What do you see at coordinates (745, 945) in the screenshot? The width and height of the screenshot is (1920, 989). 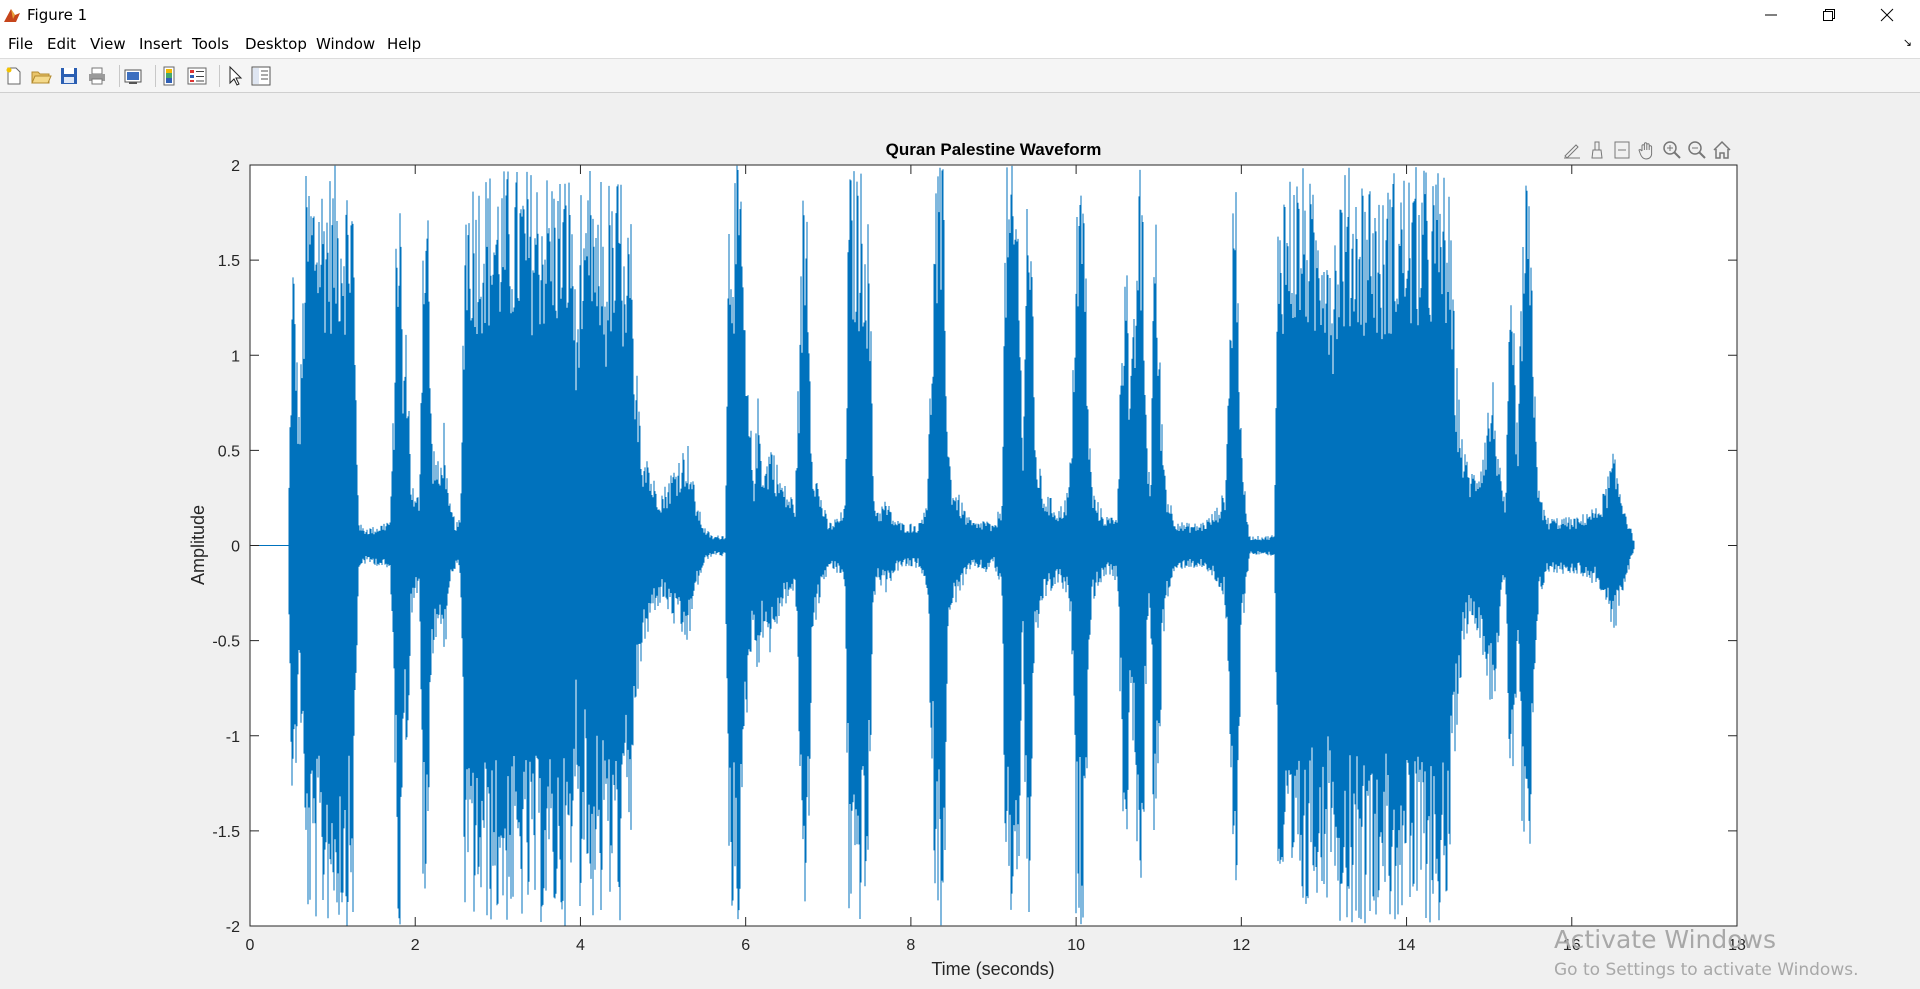 I see `x-tick-label: 6` at bounding box center [745, 945].